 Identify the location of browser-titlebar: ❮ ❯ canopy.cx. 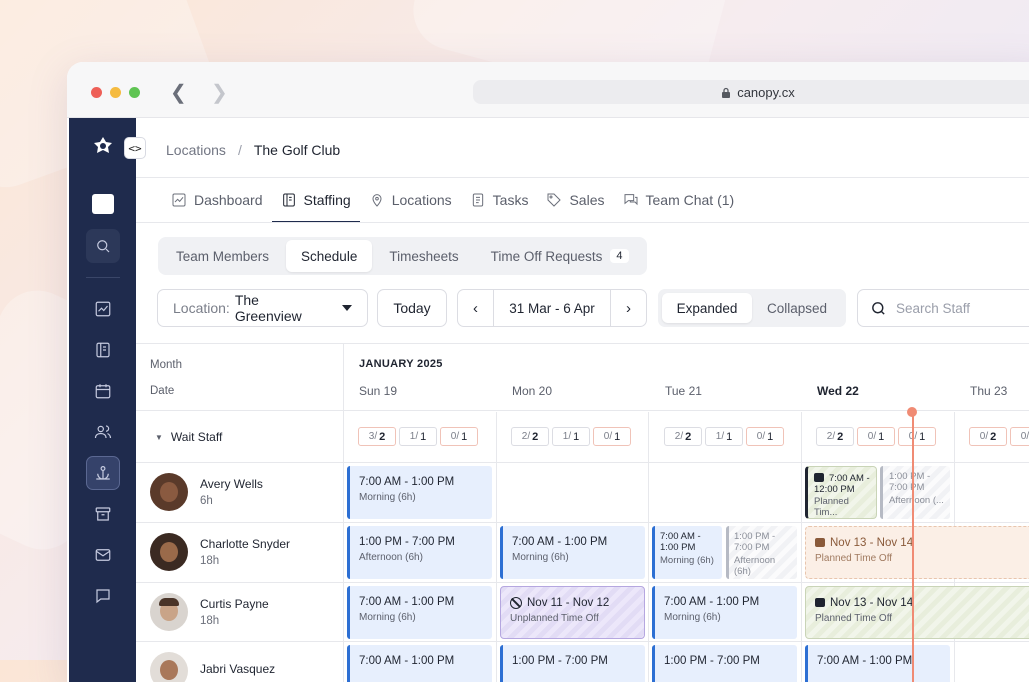
(548, 90).